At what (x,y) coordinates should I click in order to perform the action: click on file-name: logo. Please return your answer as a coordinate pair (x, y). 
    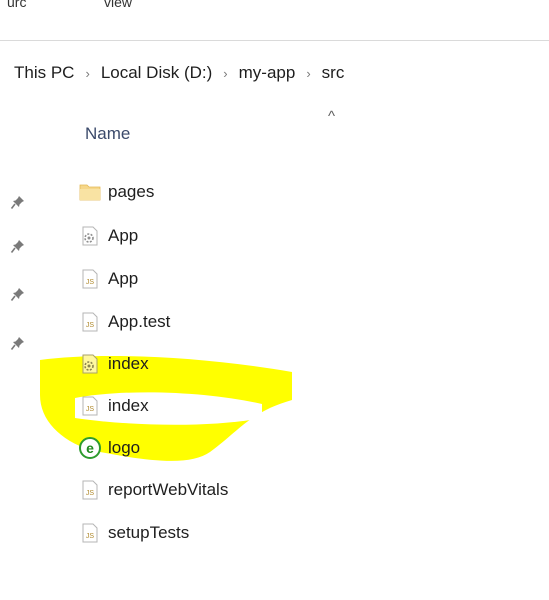
    Looking at the image, I should click on (124, 447).